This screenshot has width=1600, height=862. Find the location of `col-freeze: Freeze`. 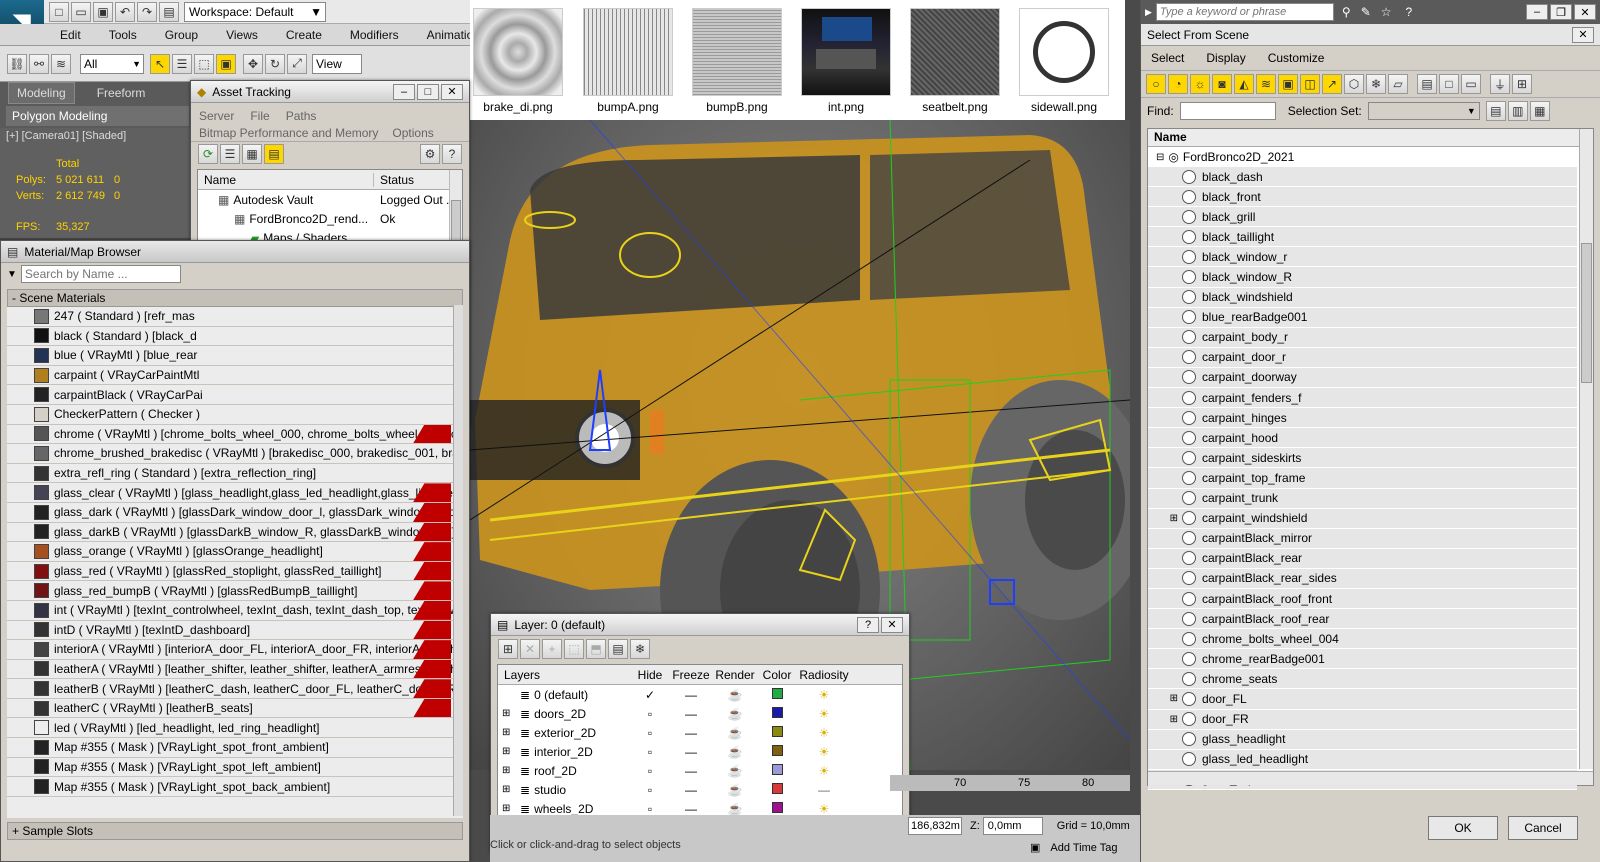

col-freeze: Freeze is located at coordinates (691, 675).